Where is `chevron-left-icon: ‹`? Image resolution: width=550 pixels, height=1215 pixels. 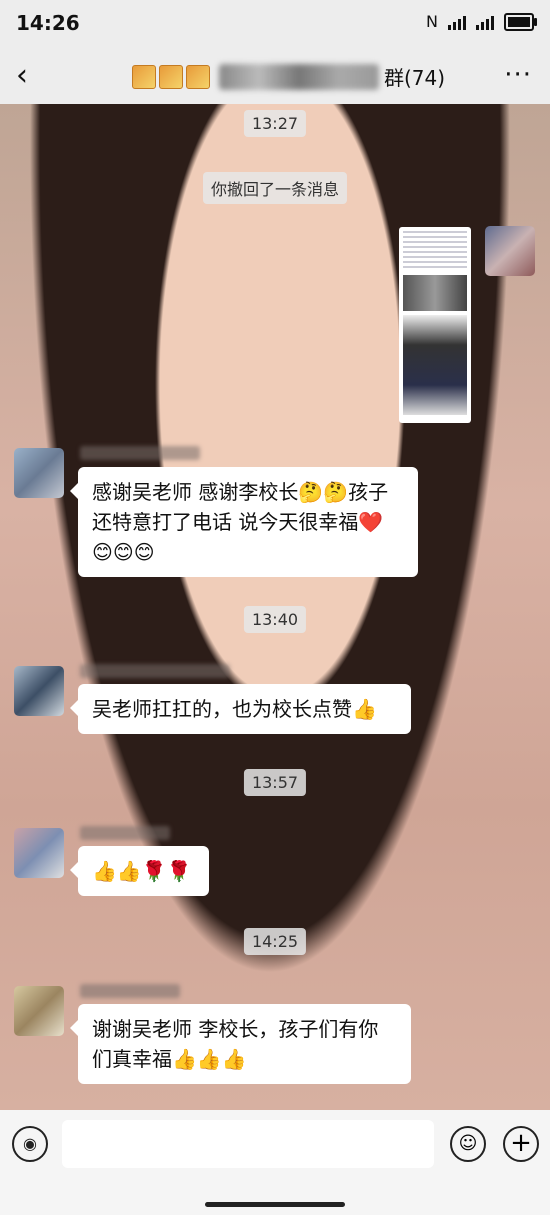
chevron-left-icon: ‹ is located at coordinates (28, 76).